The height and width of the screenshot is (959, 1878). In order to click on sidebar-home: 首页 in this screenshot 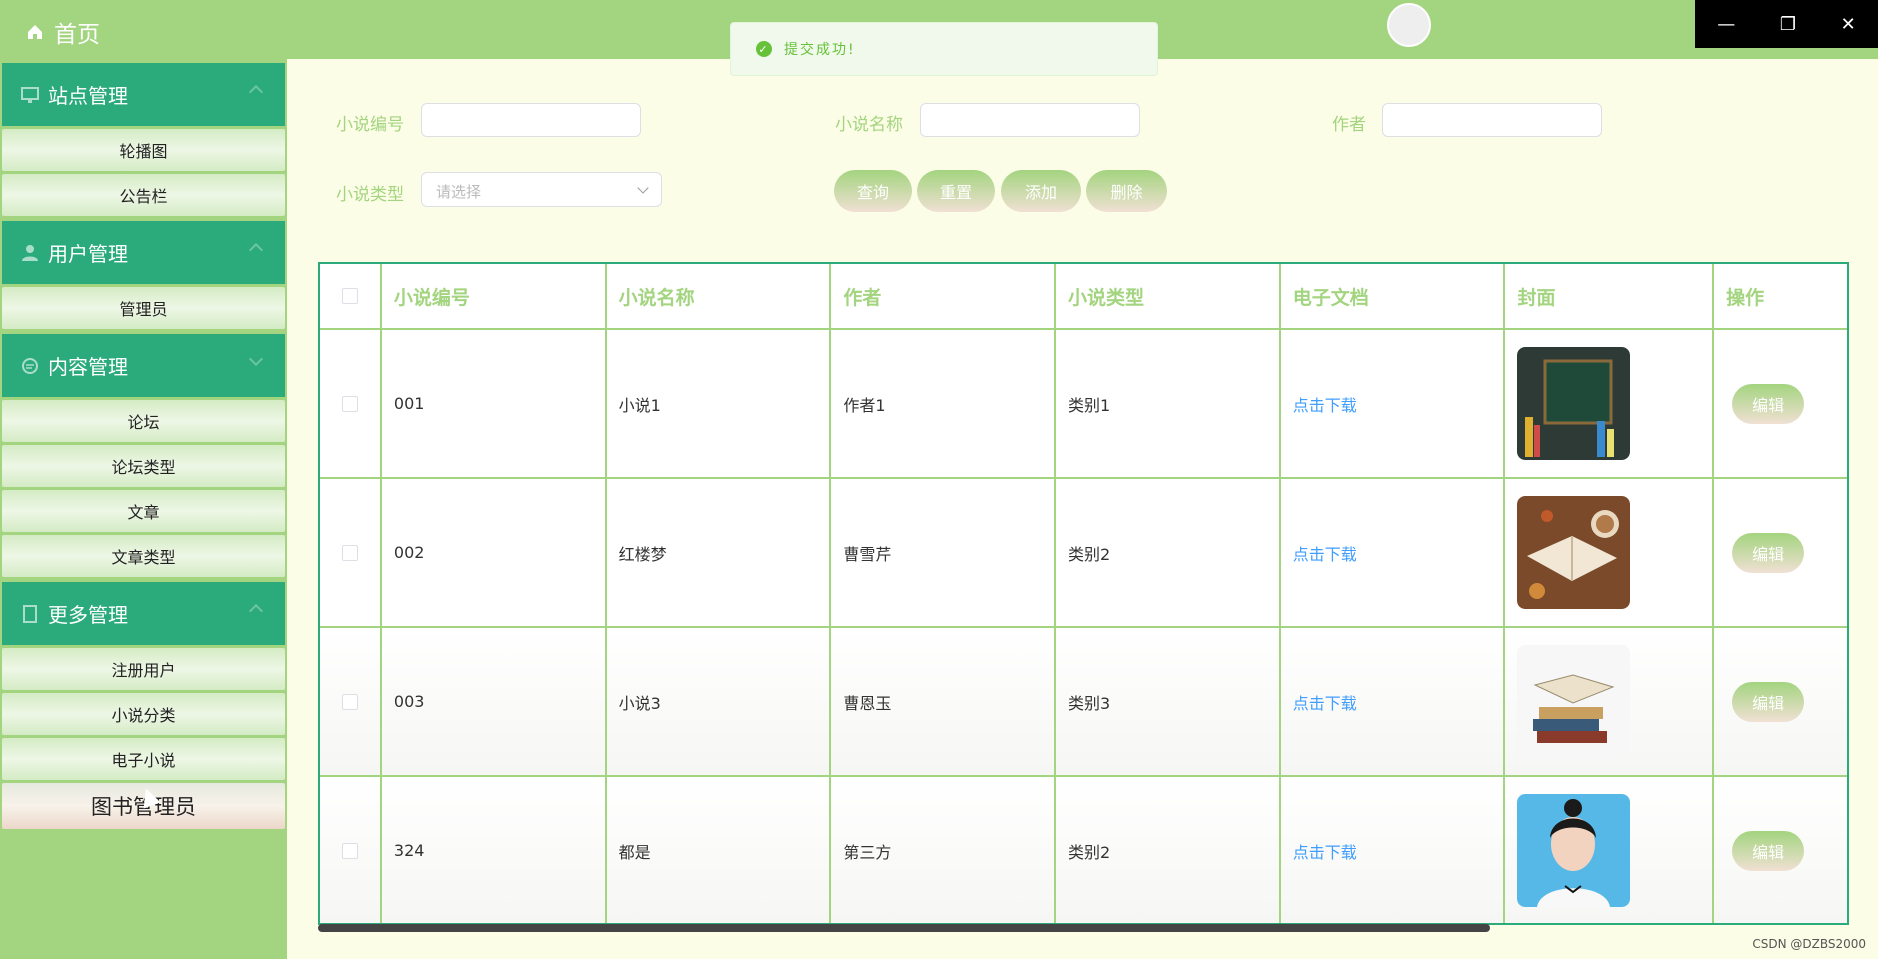, I will do `click(143, 31)`.